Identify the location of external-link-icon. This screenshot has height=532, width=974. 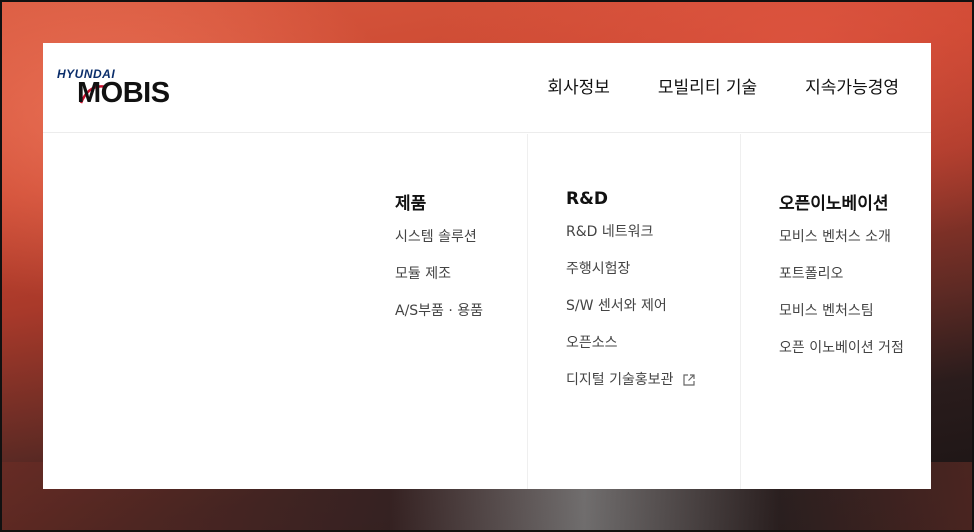
(688, 380).